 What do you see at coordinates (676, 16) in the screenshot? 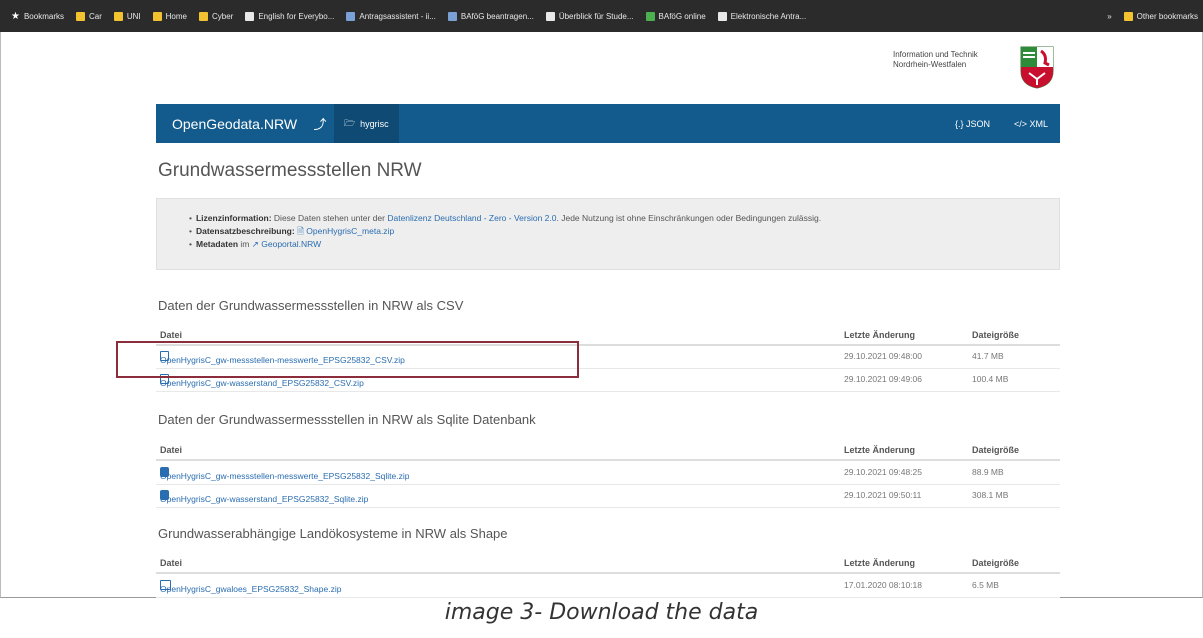
I see `bookmark-bafoeg-online: BAföG online` at bounding box center [676, 16].